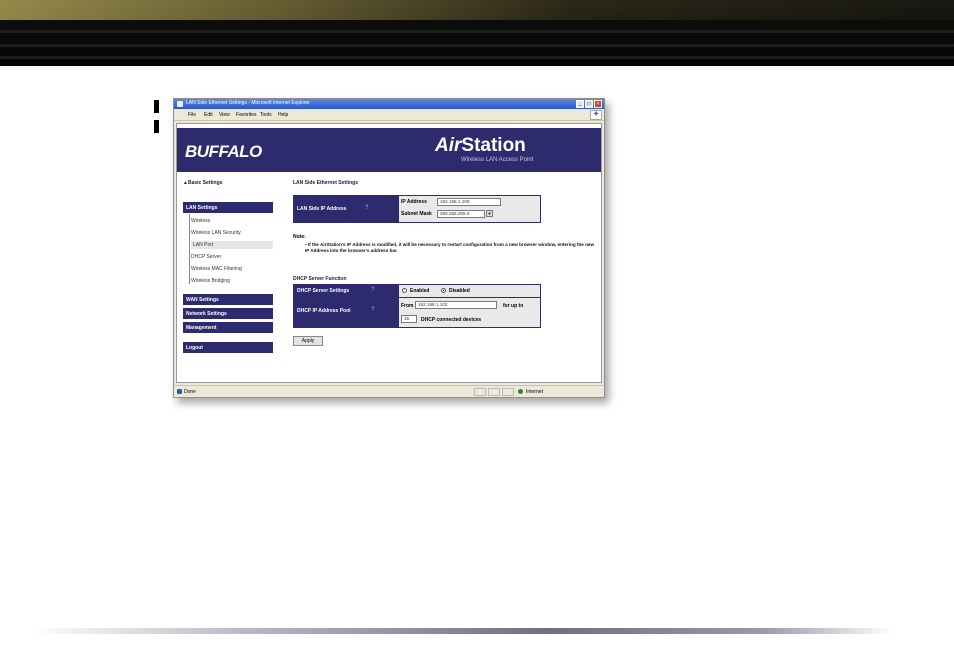 Image resolution: width=954 pixels, height=660 pixels. What do you see at coordinates (224, 115) in the screenshot?
I see `menu-view: View` at bounding box center [224, 115].